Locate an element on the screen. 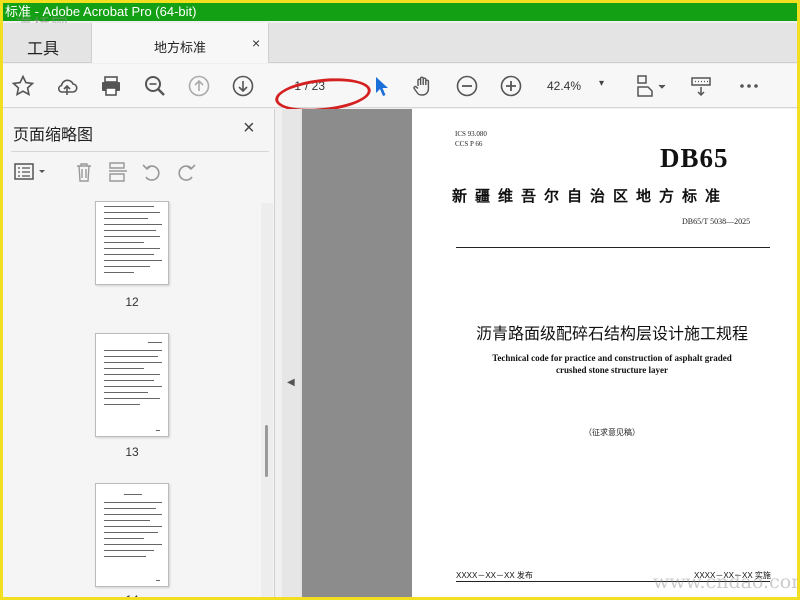 The image size is (800, 600). next-page-icon is located at coordinates (243, 86).